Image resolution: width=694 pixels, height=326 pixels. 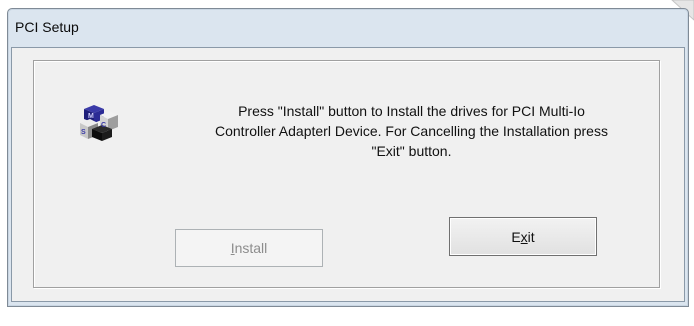 What do you see at coordinates (531, 236) in the screenshot?
I see `exit-button-rest: it` at bounding box center [531, 236].